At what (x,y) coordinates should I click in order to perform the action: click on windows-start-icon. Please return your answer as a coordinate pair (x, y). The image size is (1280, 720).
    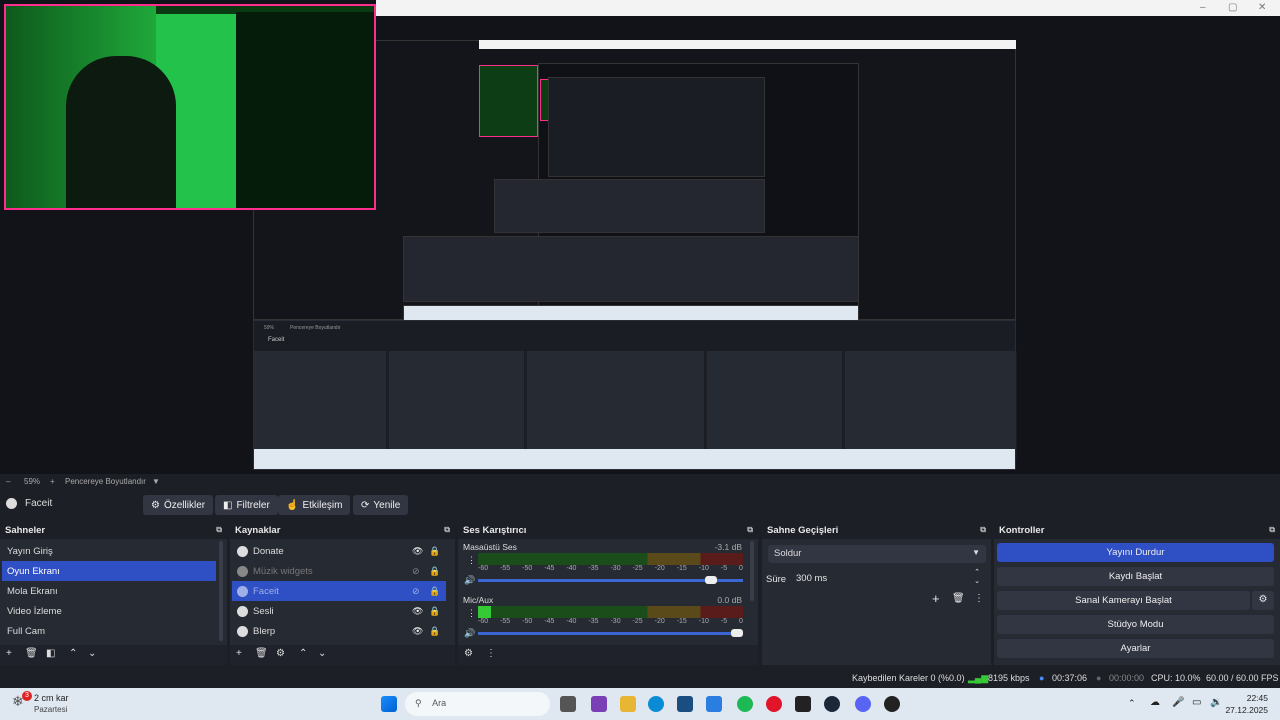
    Looking at the image, I should click on (389, 704).